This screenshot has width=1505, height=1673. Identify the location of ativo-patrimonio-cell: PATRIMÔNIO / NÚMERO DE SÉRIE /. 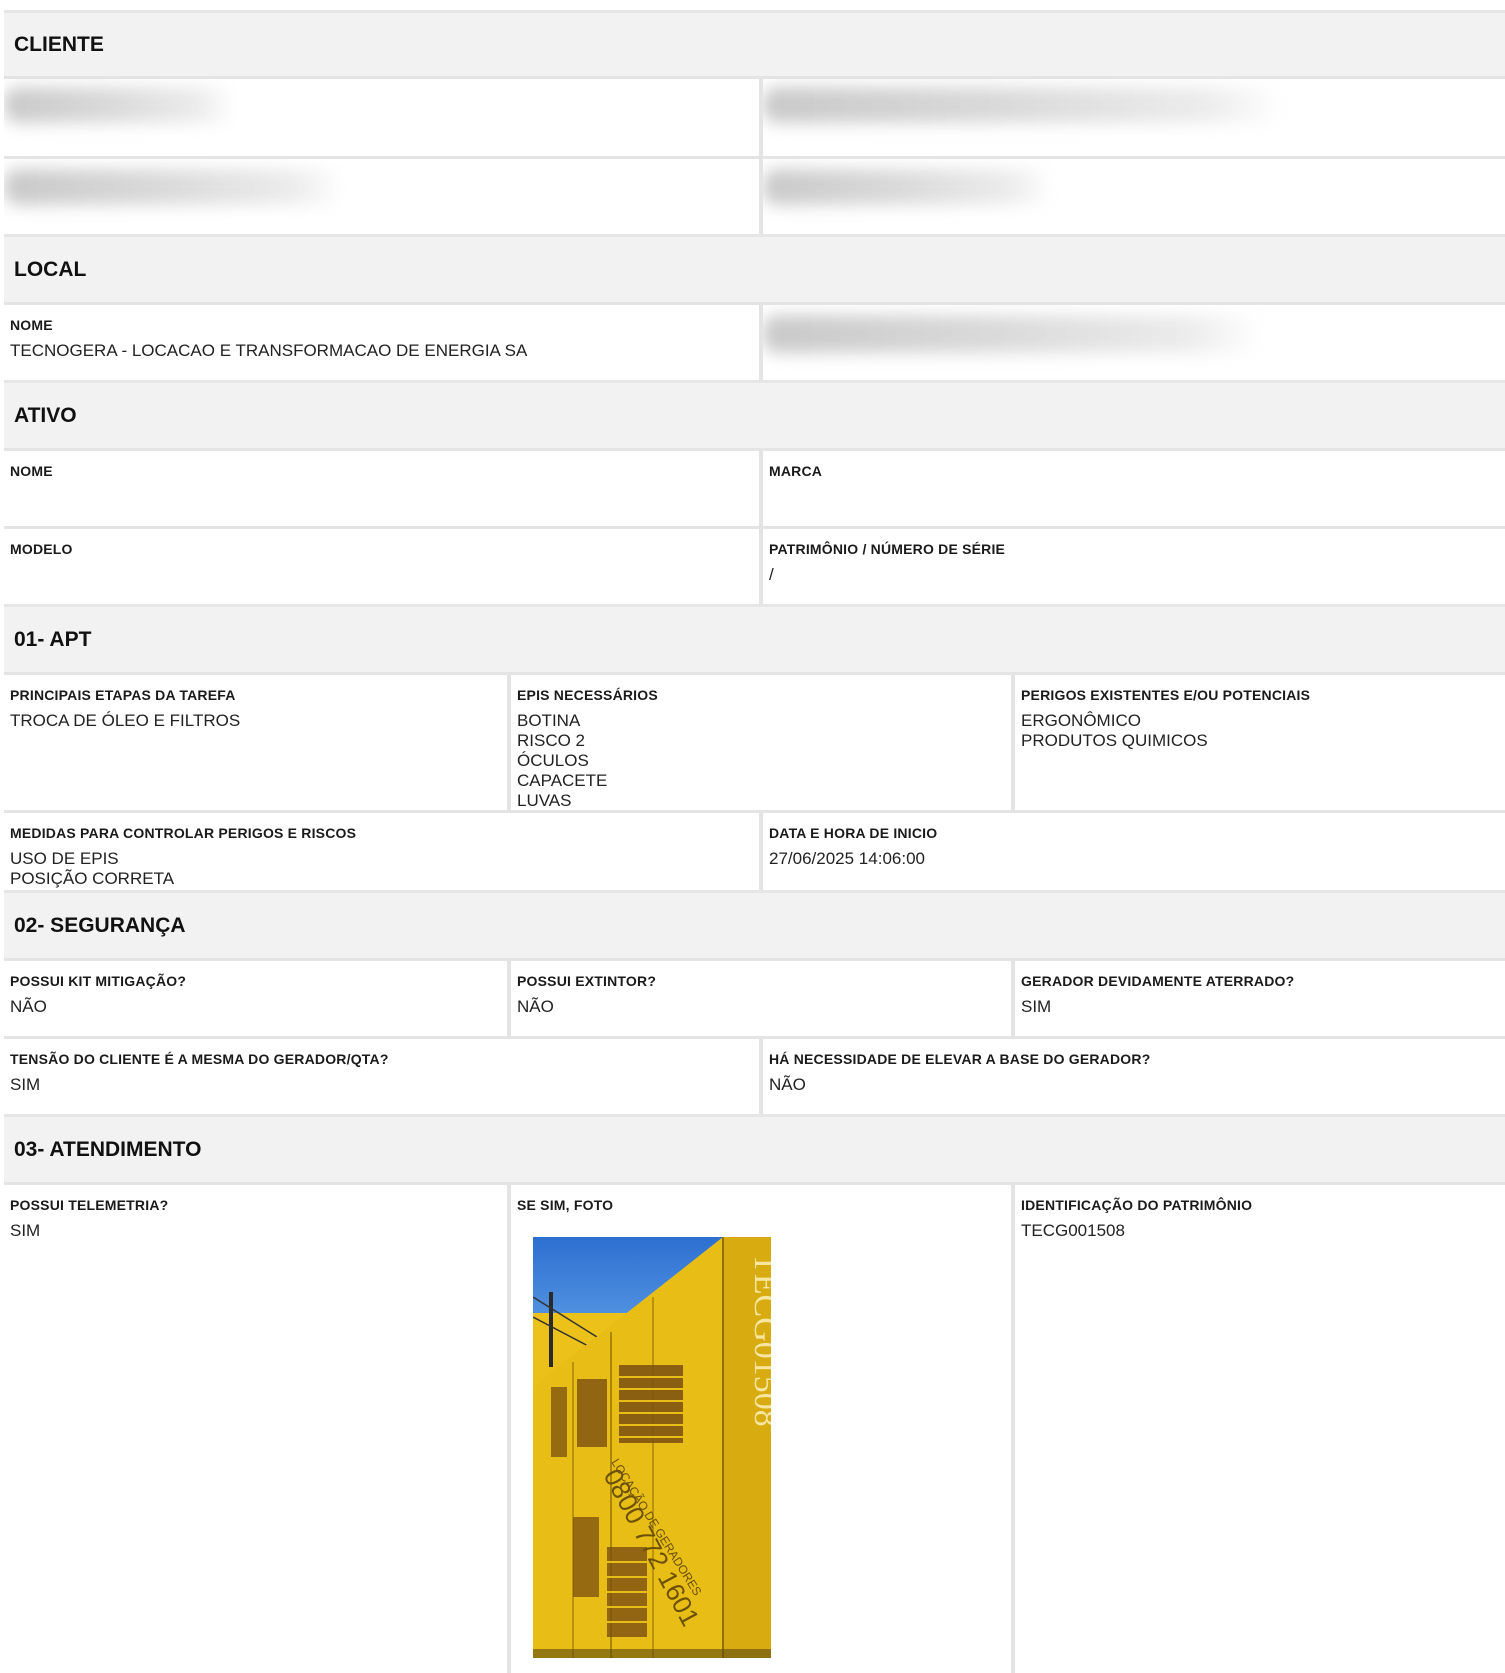
(1132, 565).